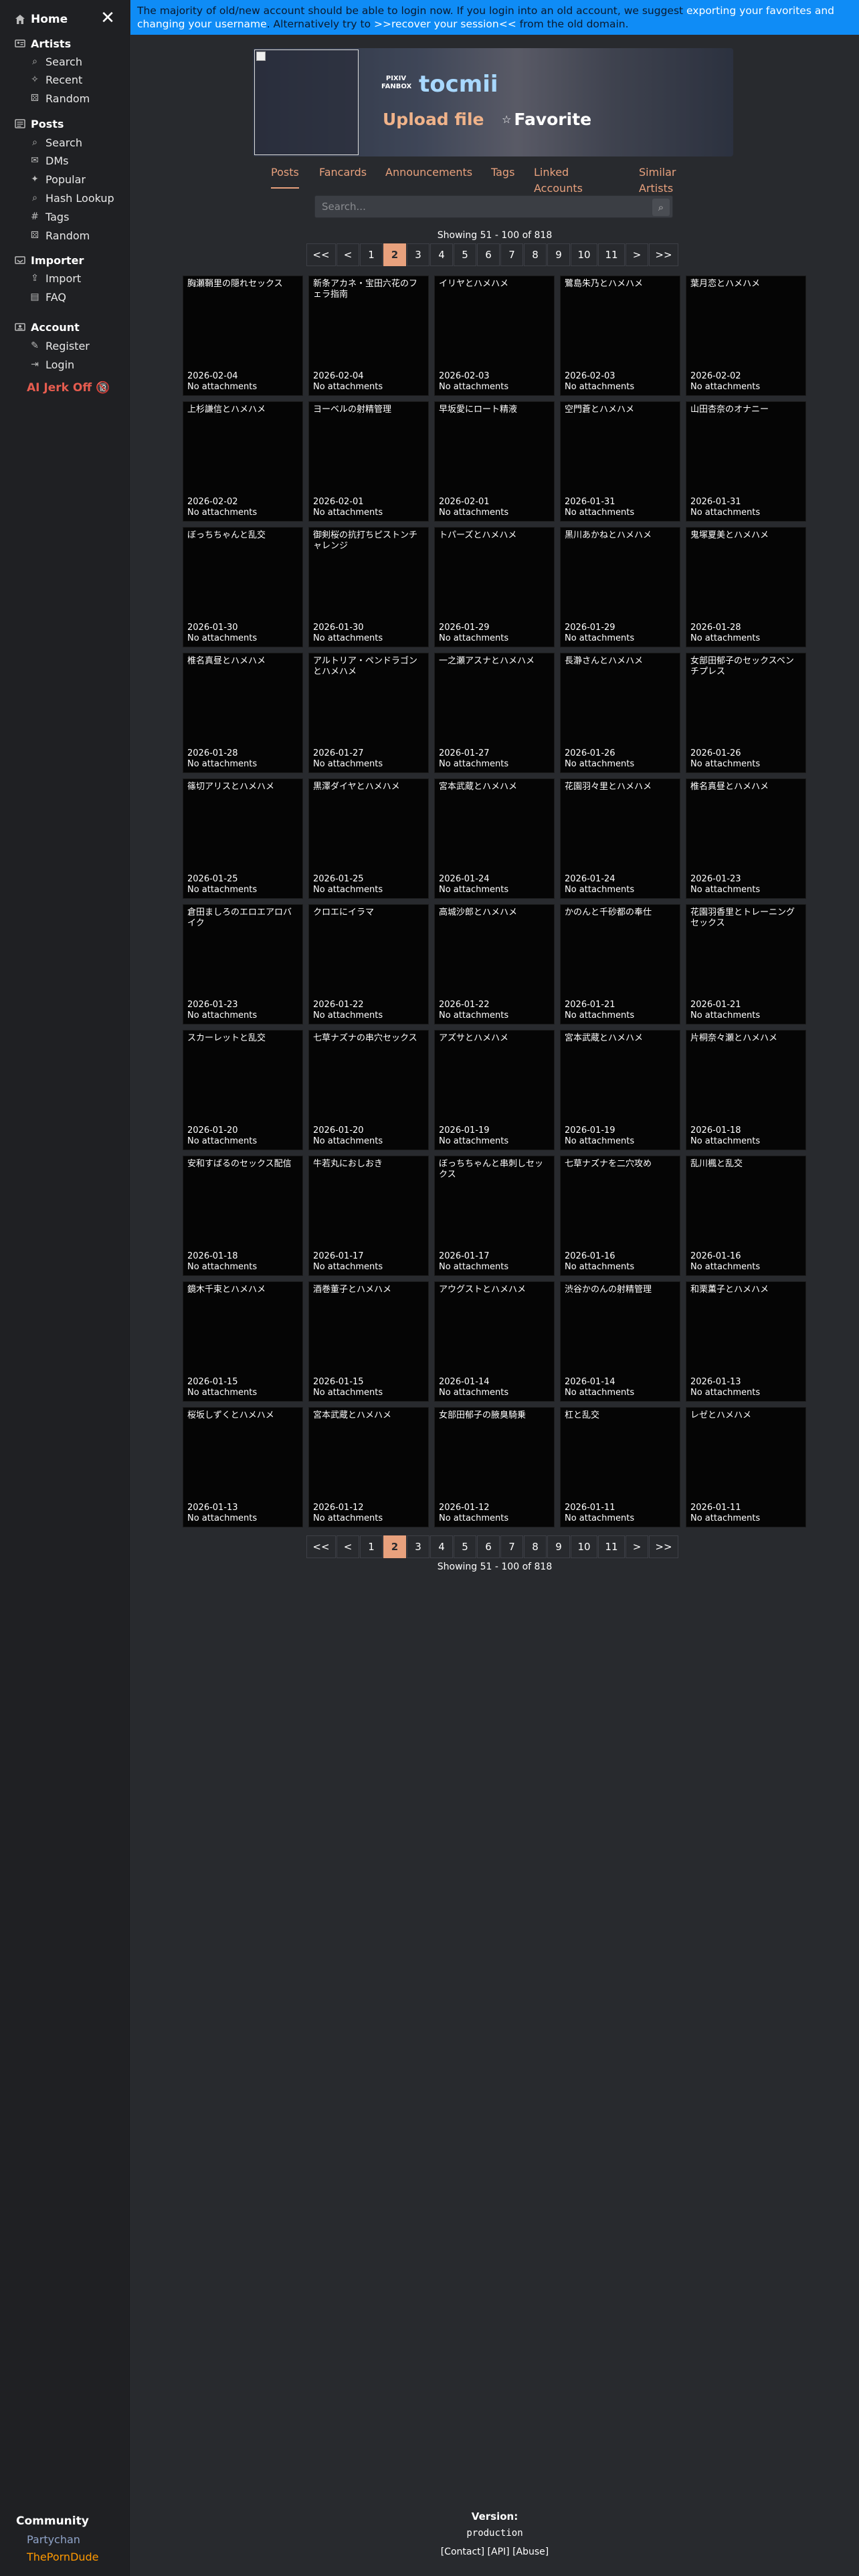 The height and width of the screenshot is (2576, 859). Describe the element at coordinates (63, 2557) in the screenshot. I see `community-link-theporndude: ThePornDude` at that location.